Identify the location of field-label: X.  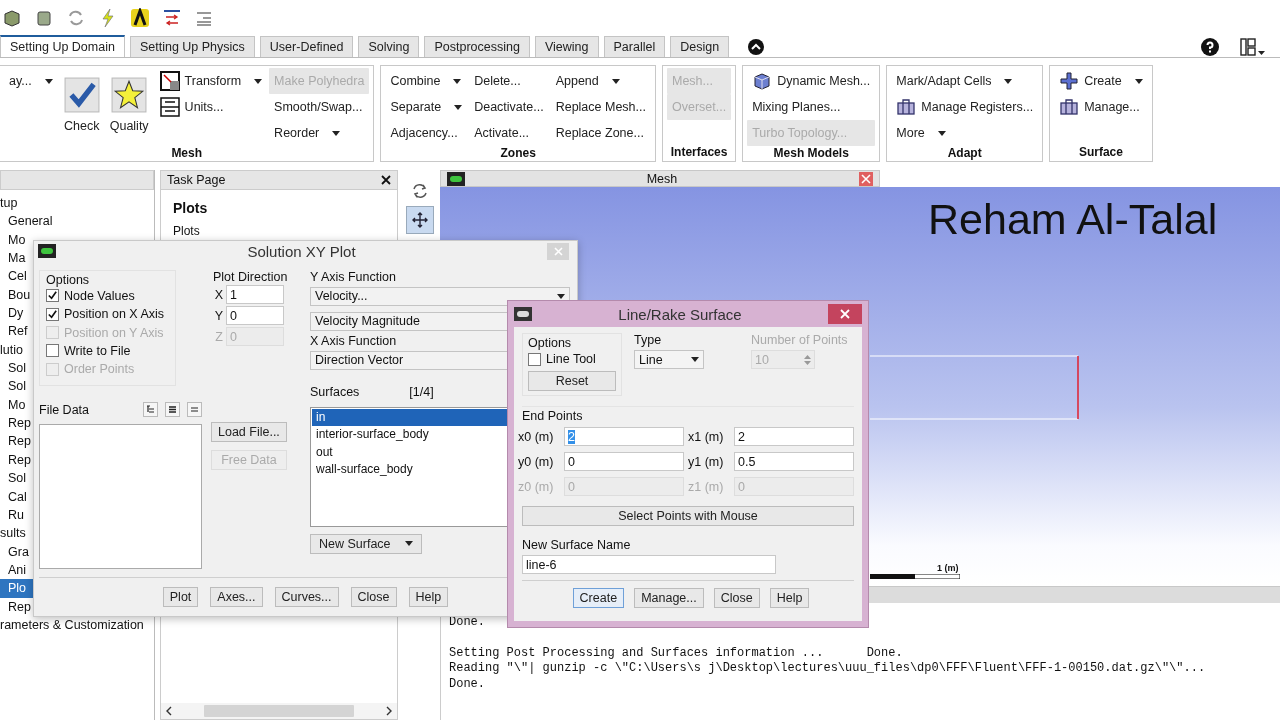
(218, 294).